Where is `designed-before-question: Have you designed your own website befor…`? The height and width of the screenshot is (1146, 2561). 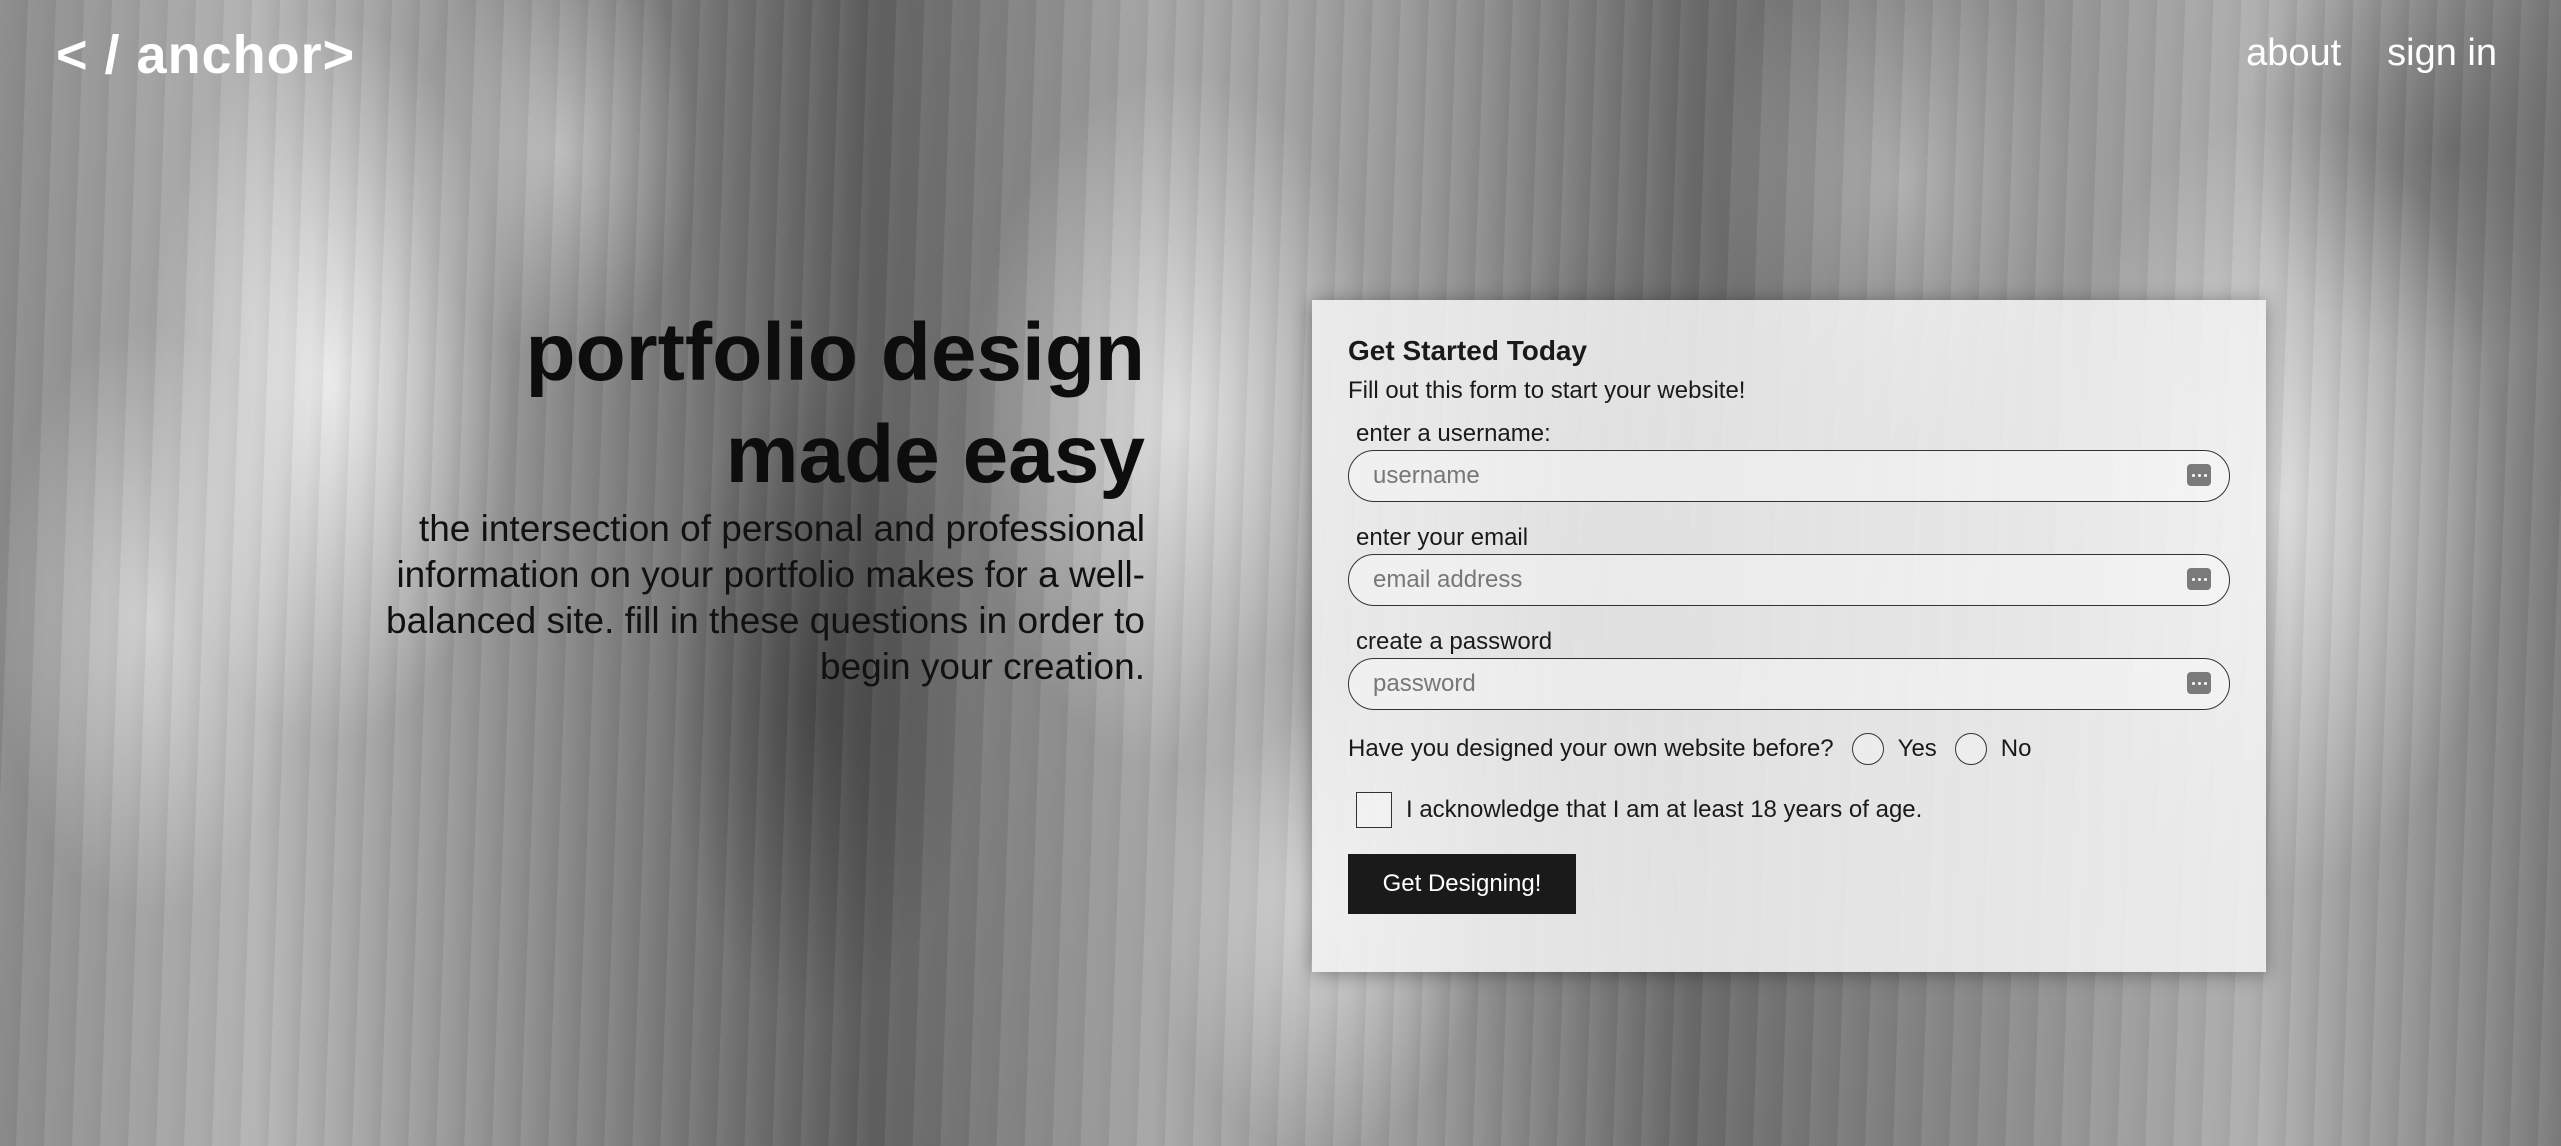 designed-before-question: Have you designed your own website befor… is located at coordinates (1789, 749).